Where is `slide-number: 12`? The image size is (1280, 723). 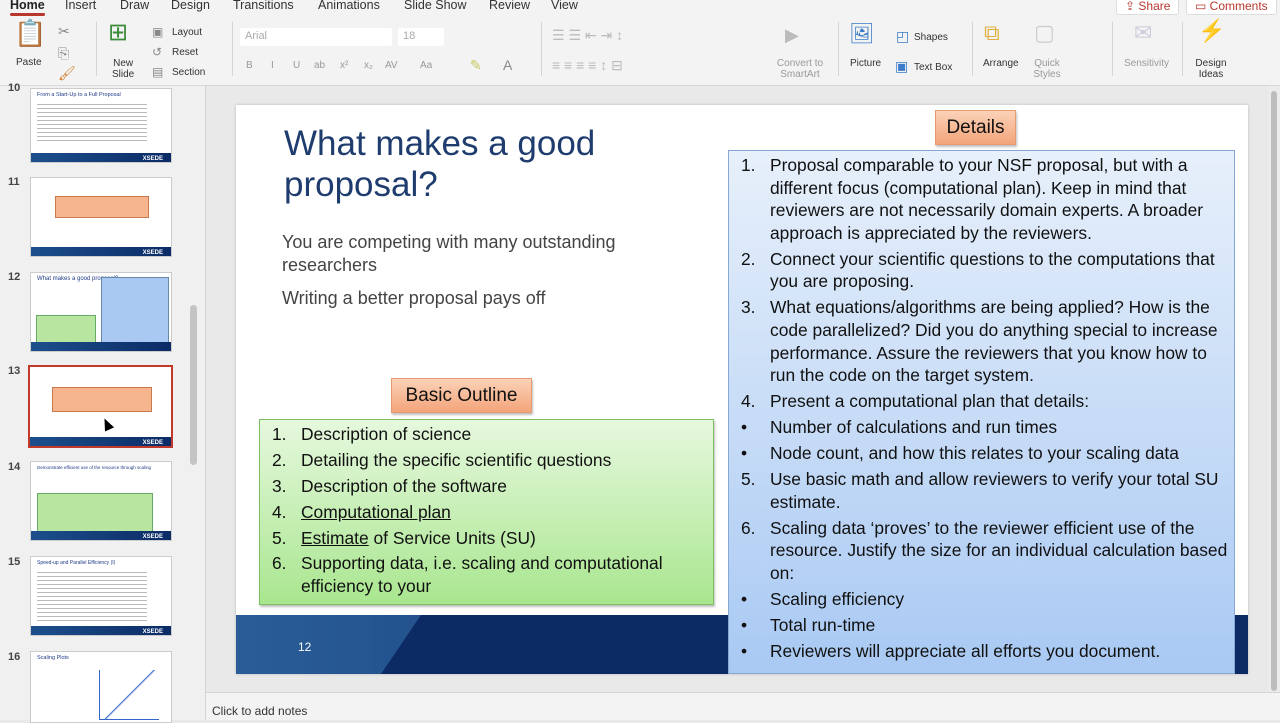
slide-number: 12 is located at coordinates (305, 647).